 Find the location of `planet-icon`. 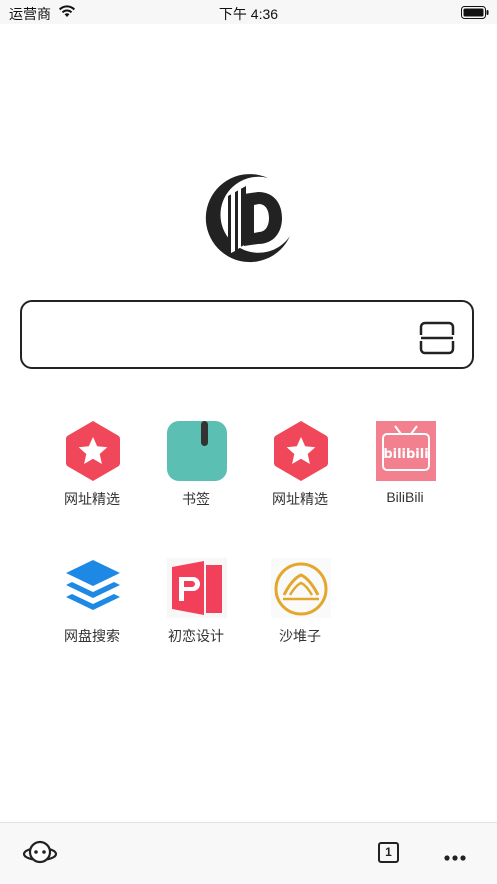

planet-icon is located at coordinates (40, 854).